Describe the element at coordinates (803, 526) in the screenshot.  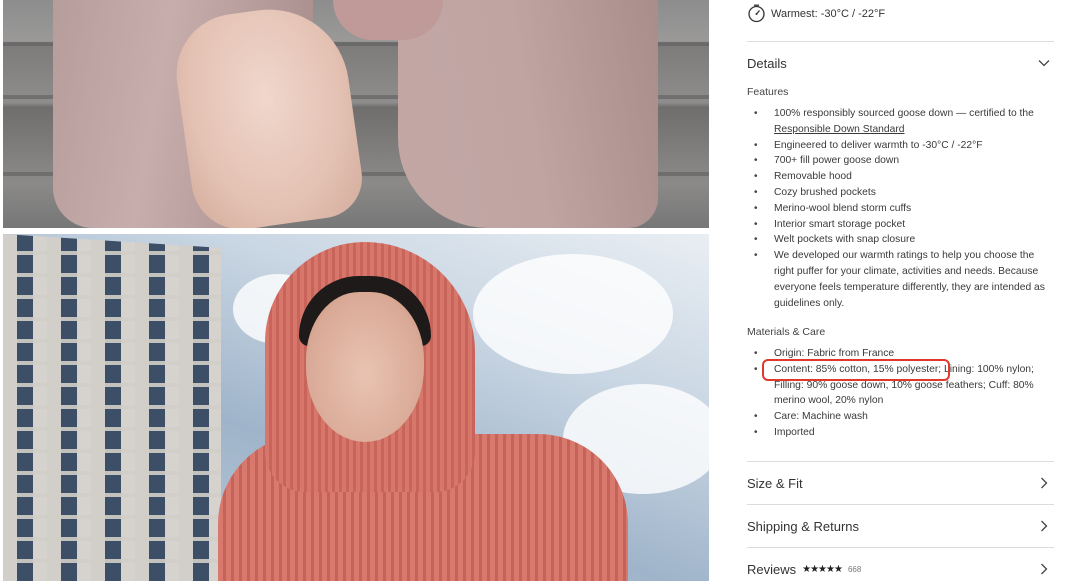
I see `shipping-returns-title: Shipping & Returns` at that location.